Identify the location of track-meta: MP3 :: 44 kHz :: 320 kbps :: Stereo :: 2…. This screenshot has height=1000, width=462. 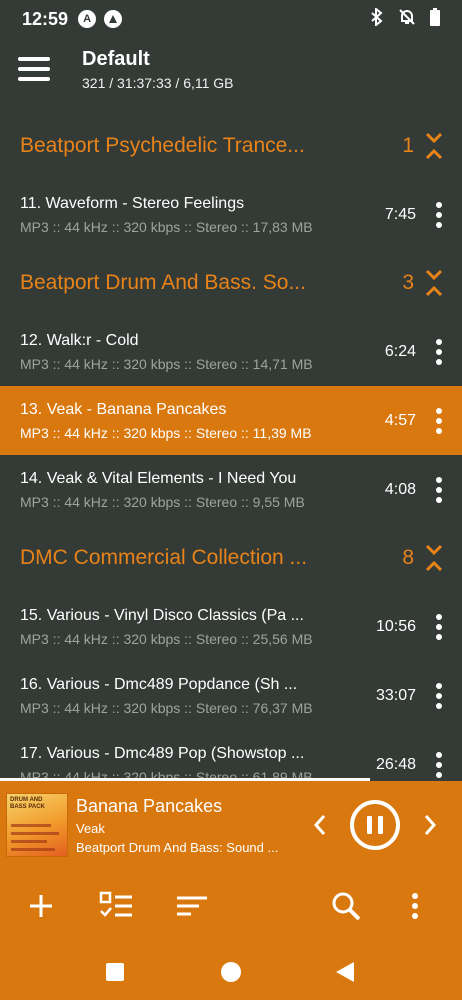
(166, 638).